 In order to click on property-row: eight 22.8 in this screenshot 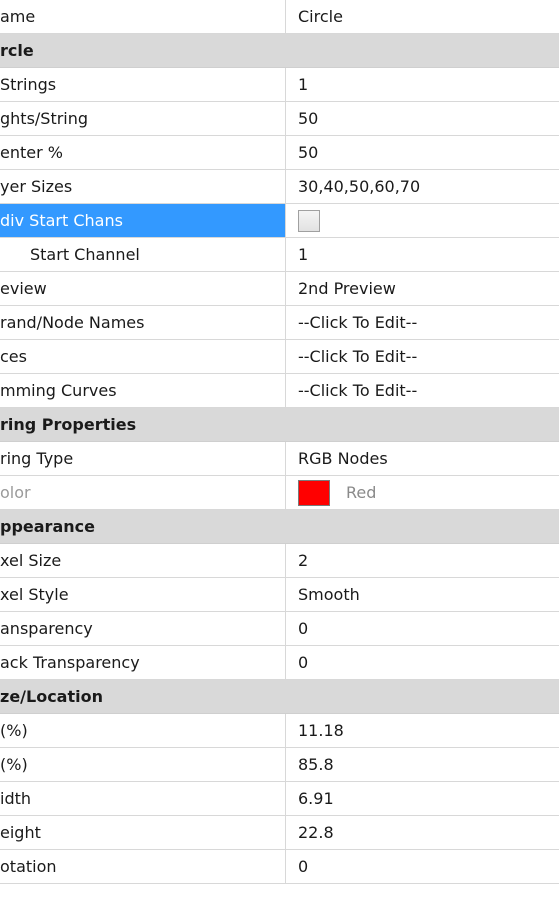, I will do `click(279, 833)`.